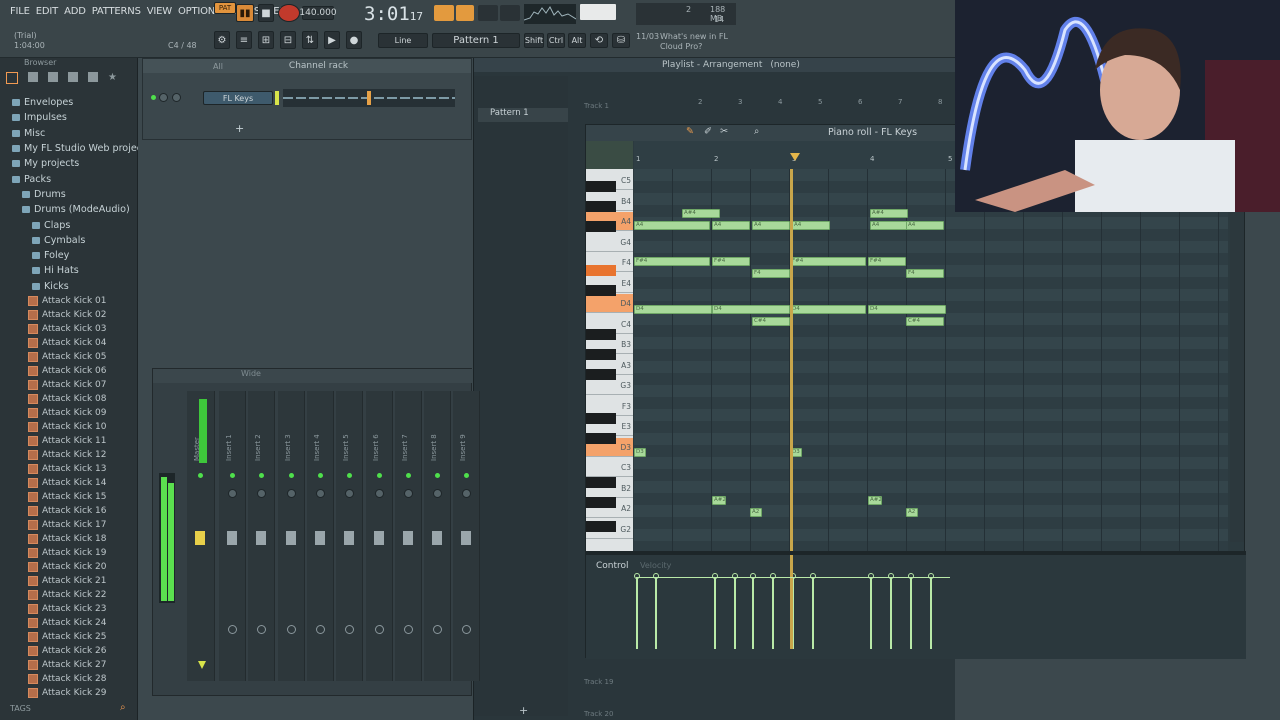  Describe the element at coordinates (82, 651) in the screenshot. I see `sample-item: Attack Kick 26` at that location.